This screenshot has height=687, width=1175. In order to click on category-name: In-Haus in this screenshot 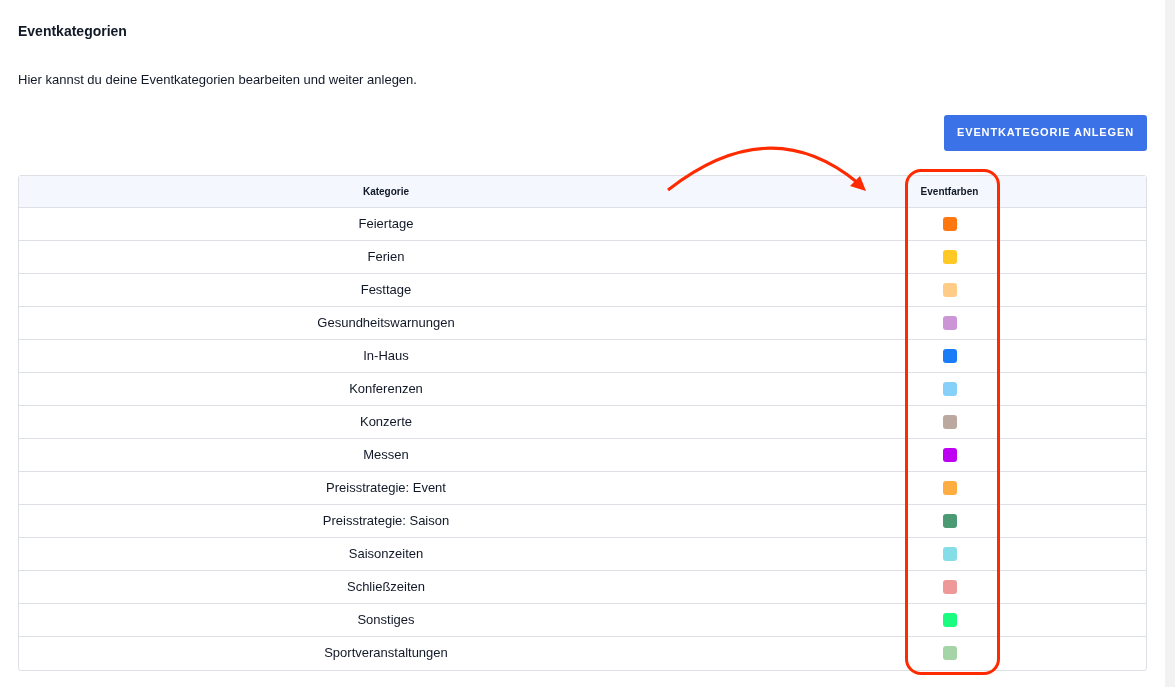, I will do `click(386, 355)`.